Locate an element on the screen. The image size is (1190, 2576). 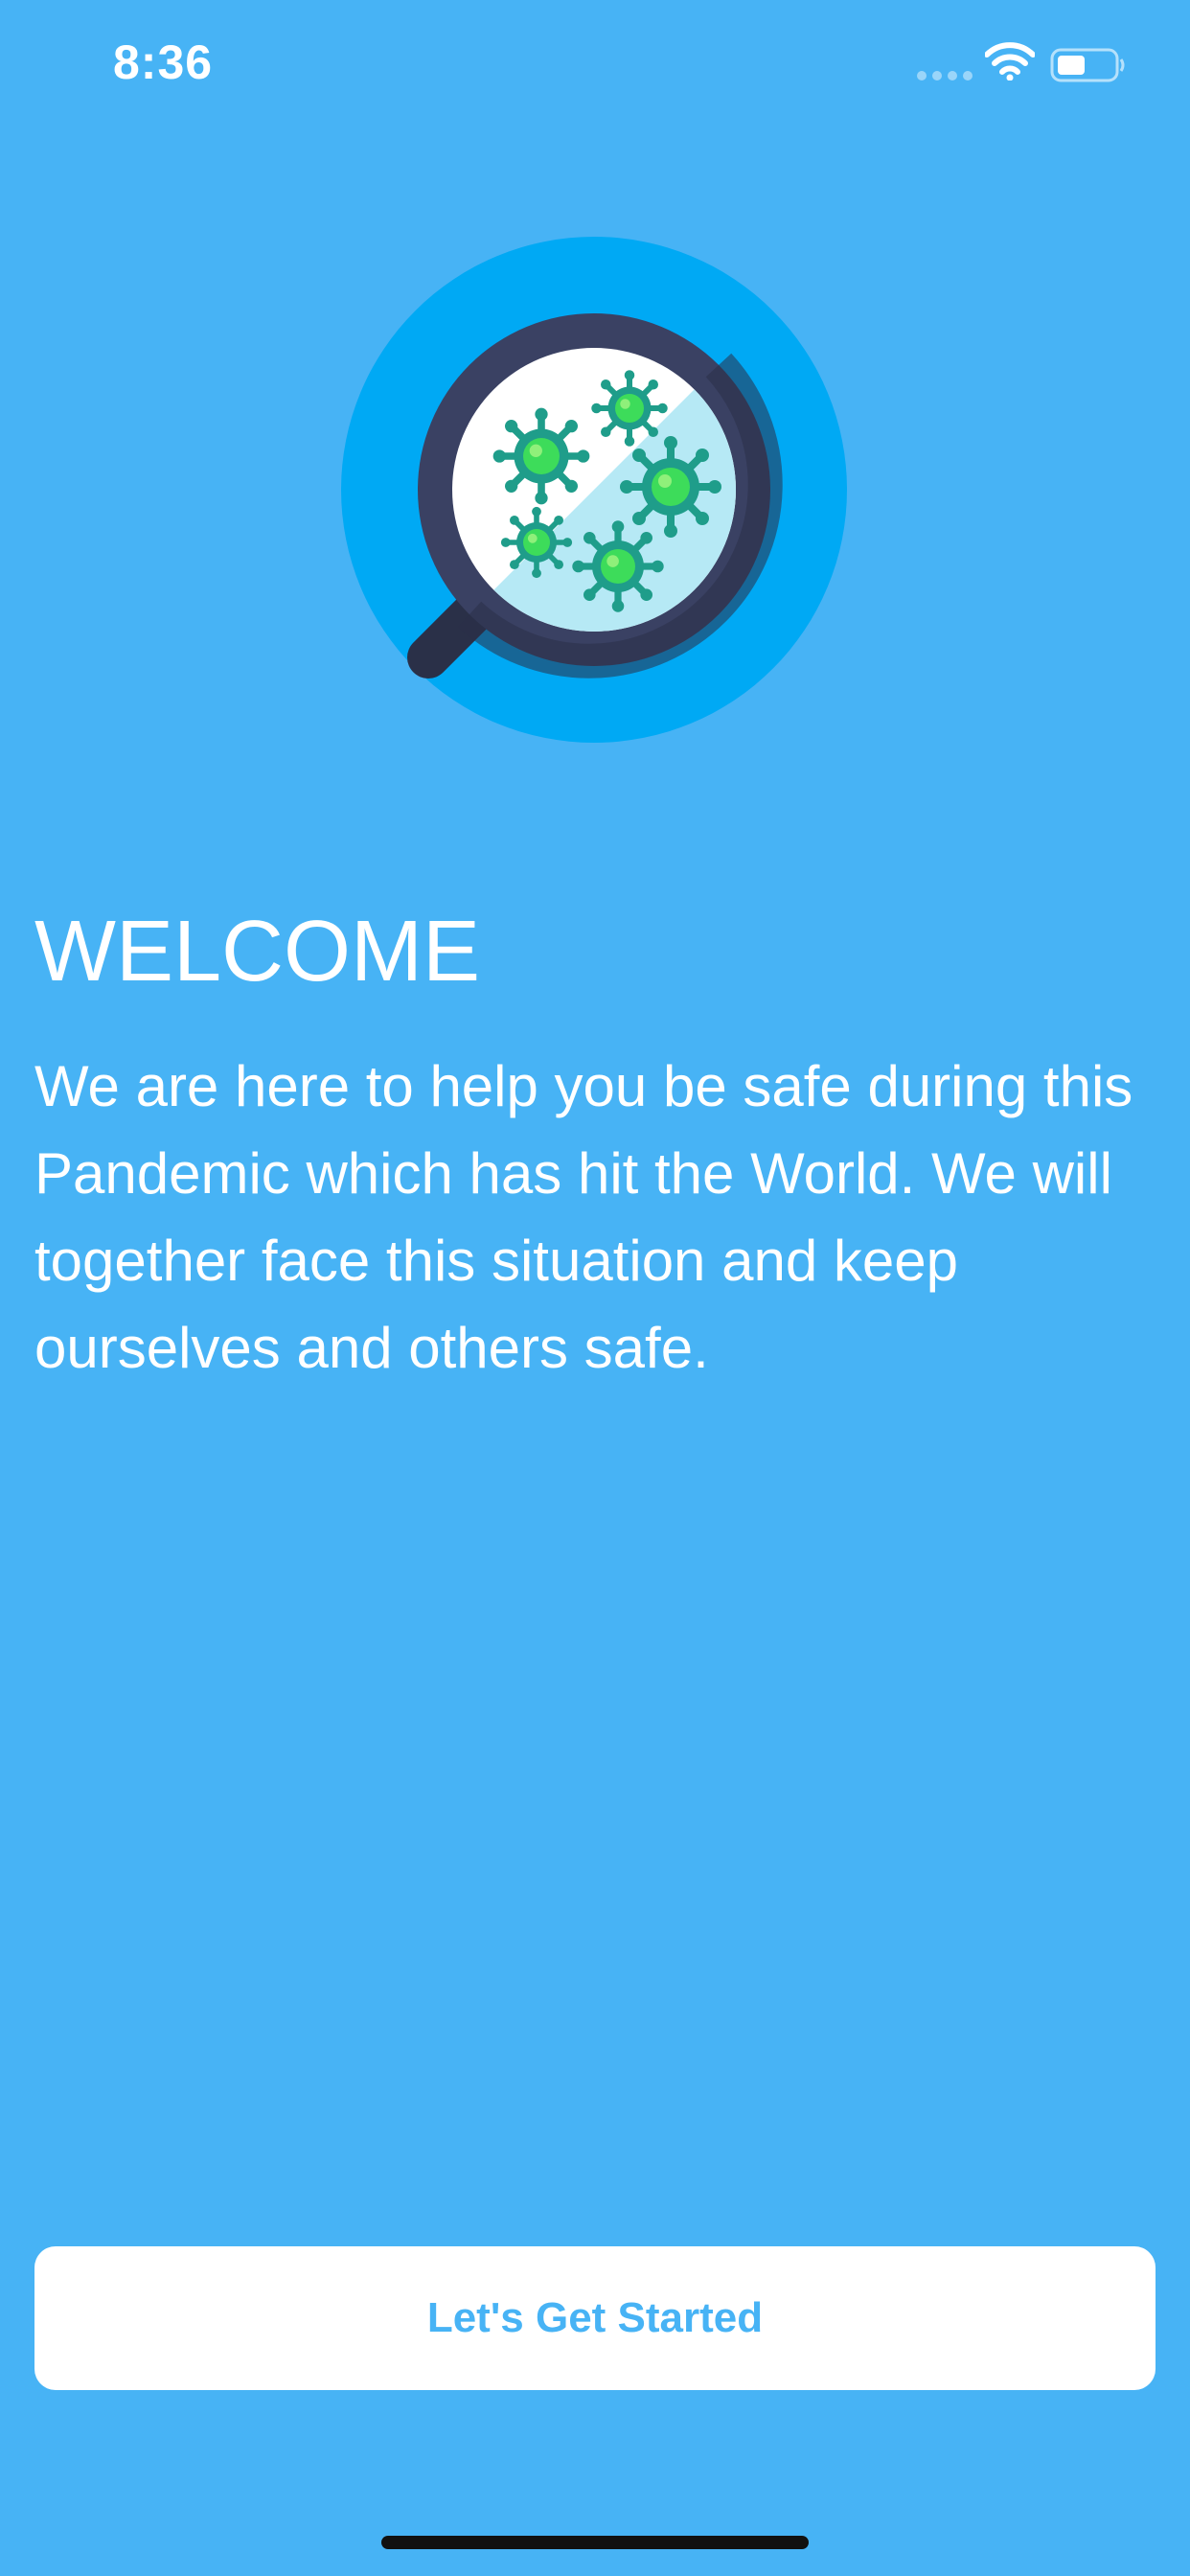
status-time: 8:36 is located at coordinates (163, 62).